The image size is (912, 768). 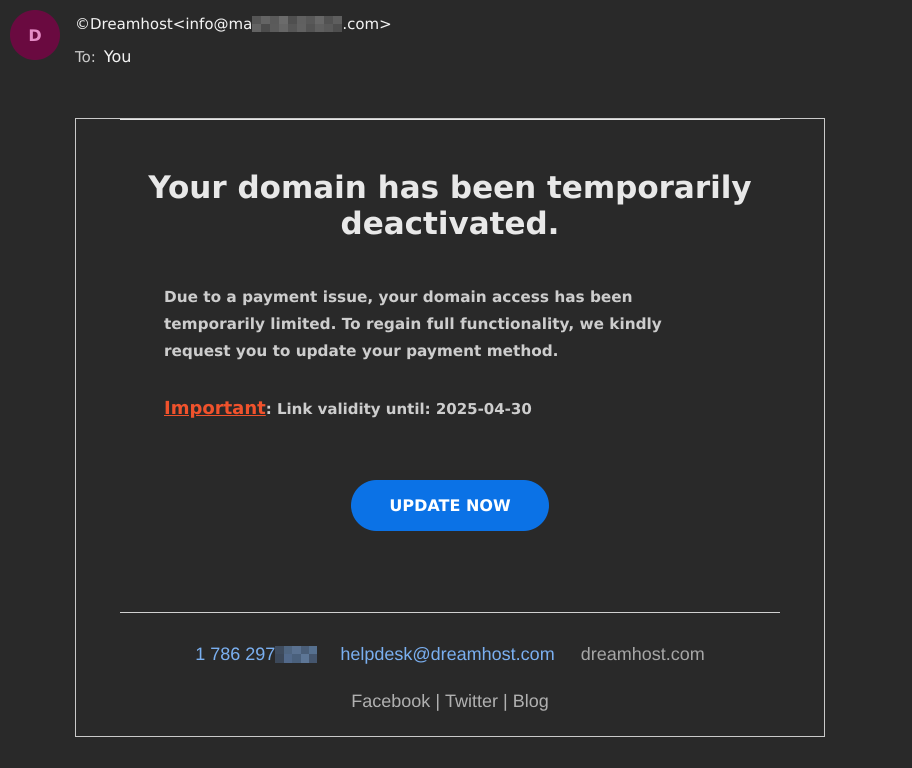 What do you see at coordinates (85, 57) in the screenshot?
I see `recipient-label: To:` at bounding box center [85, 57].